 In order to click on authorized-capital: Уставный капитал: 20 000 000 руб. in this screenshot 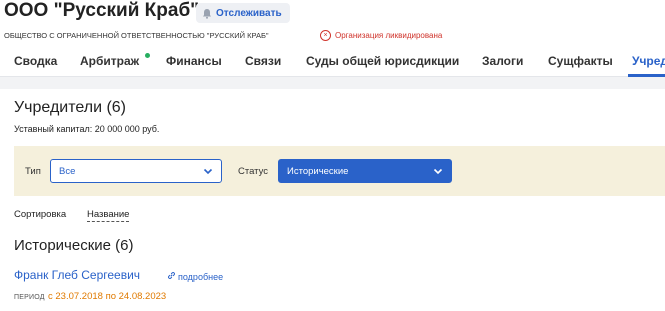, I will do `click(87, 129)`.